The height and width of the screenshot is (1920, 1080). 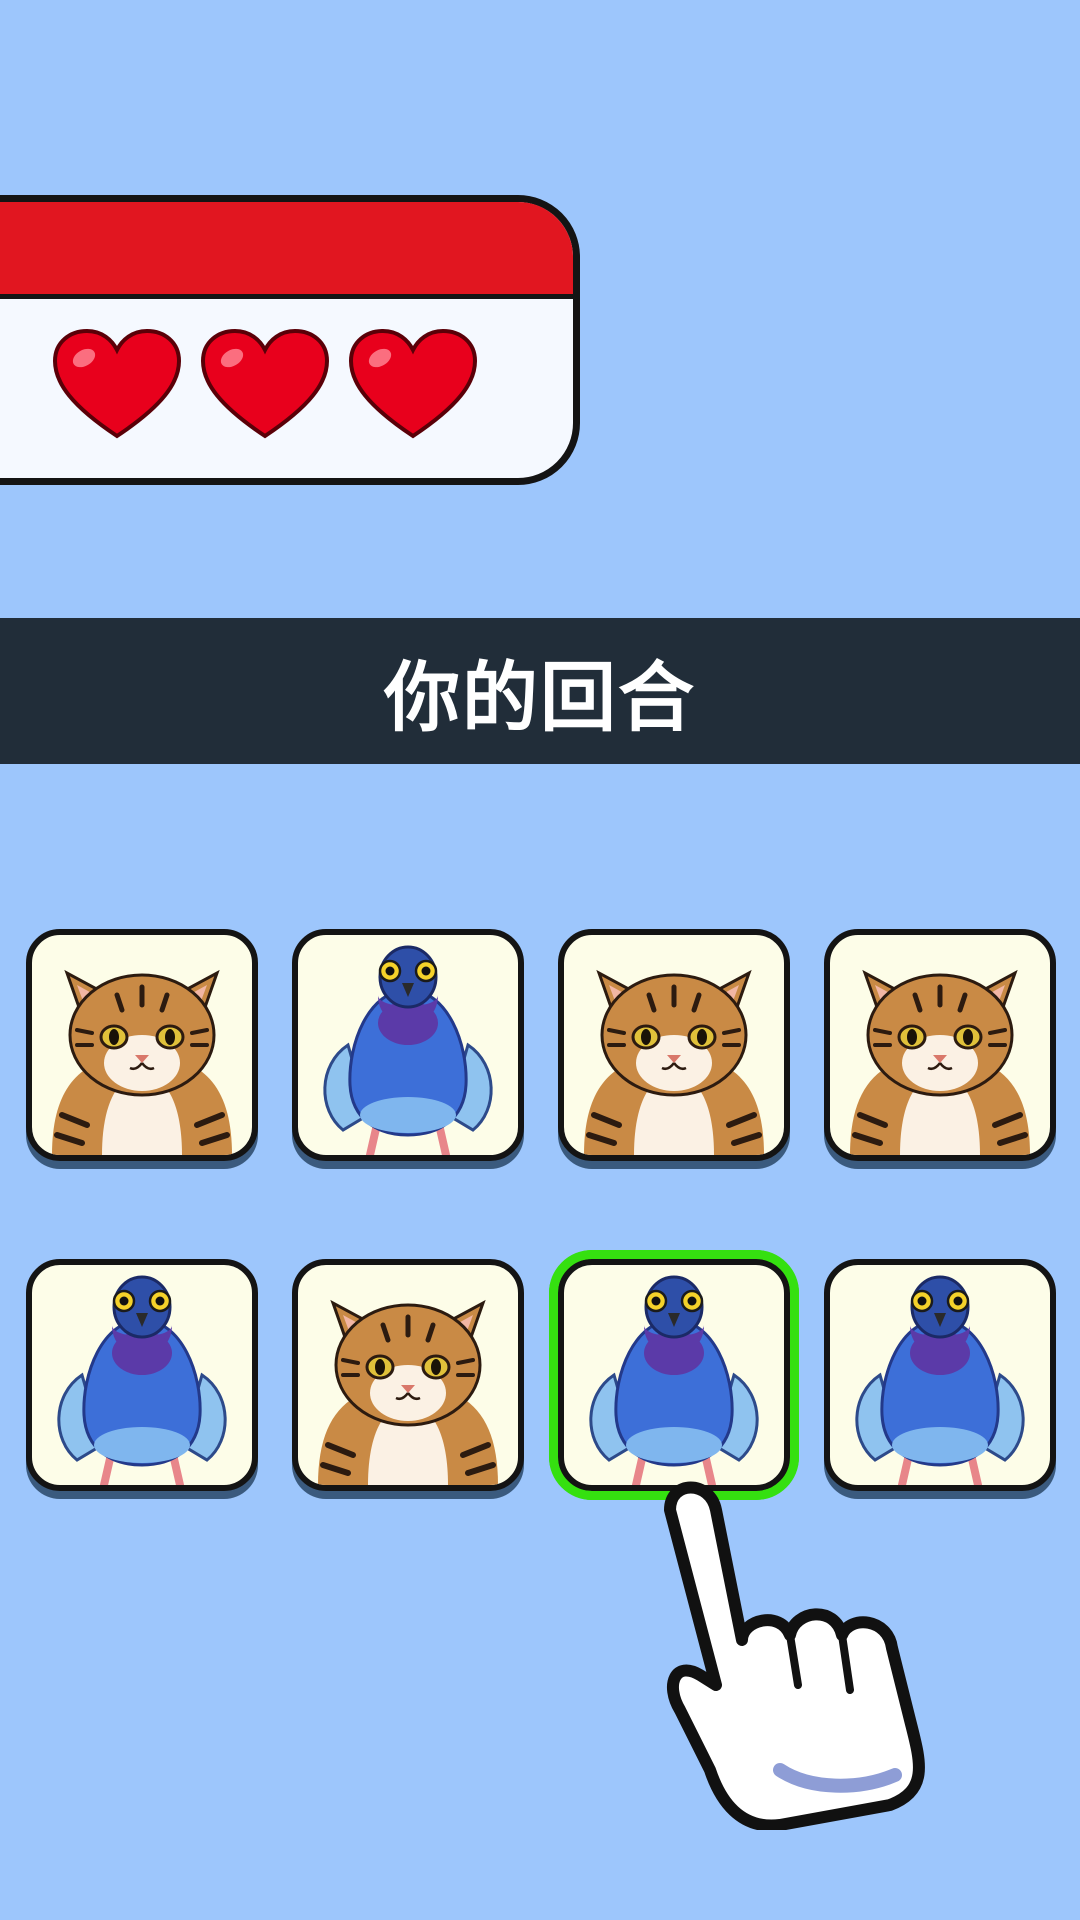 I want to click on turn-banner: 你的回合, so click(x=540, y=691).